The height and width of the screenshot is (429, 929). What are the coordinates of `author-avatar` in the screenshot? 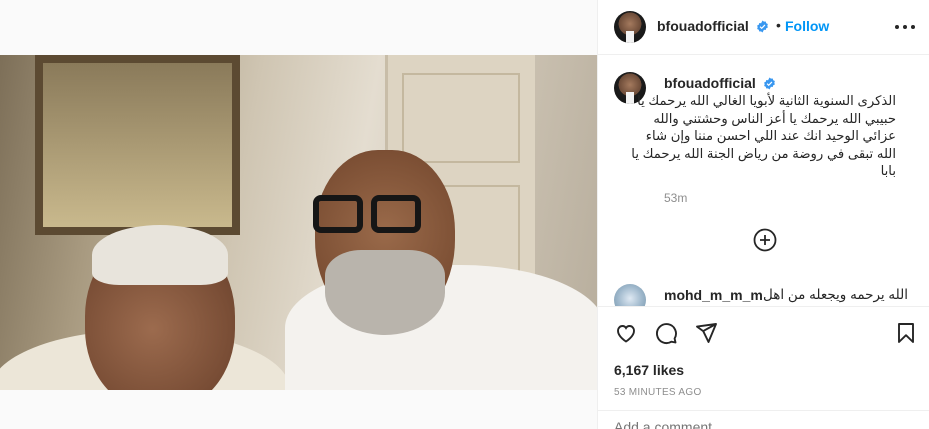 It's located at (630, 27).